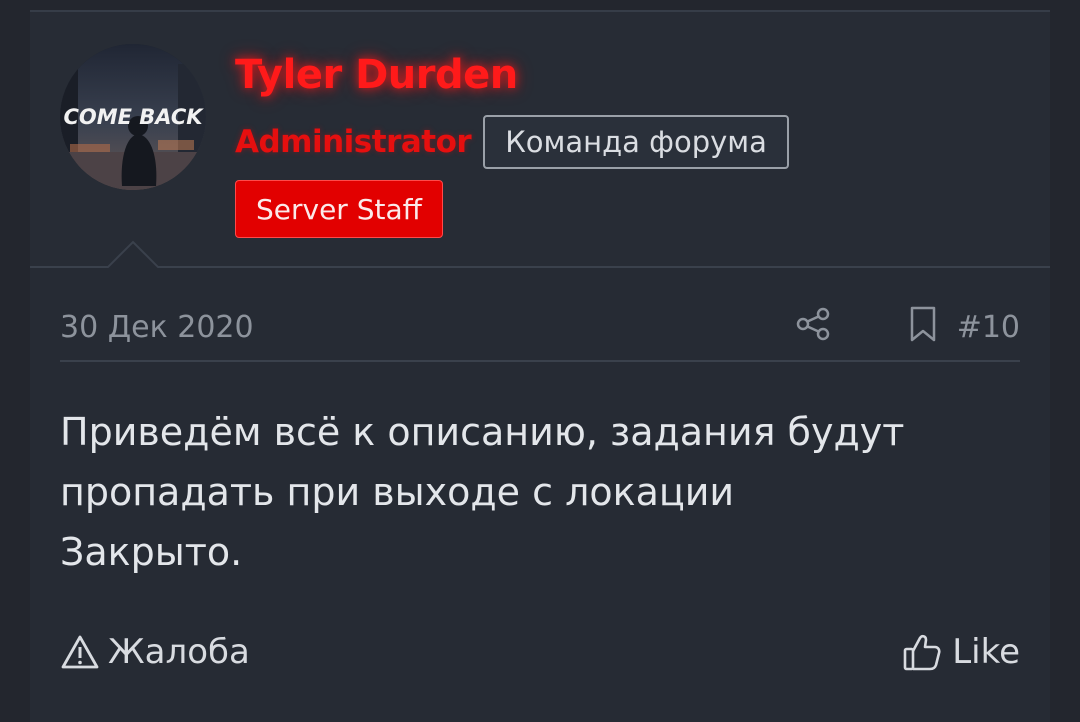 This screenshot has width=1080, height=722. What do you see at coordinates (157, 327) in the screenshot?
I see `post-date: 30 Дек 2020` at bounding box center [157, 327].